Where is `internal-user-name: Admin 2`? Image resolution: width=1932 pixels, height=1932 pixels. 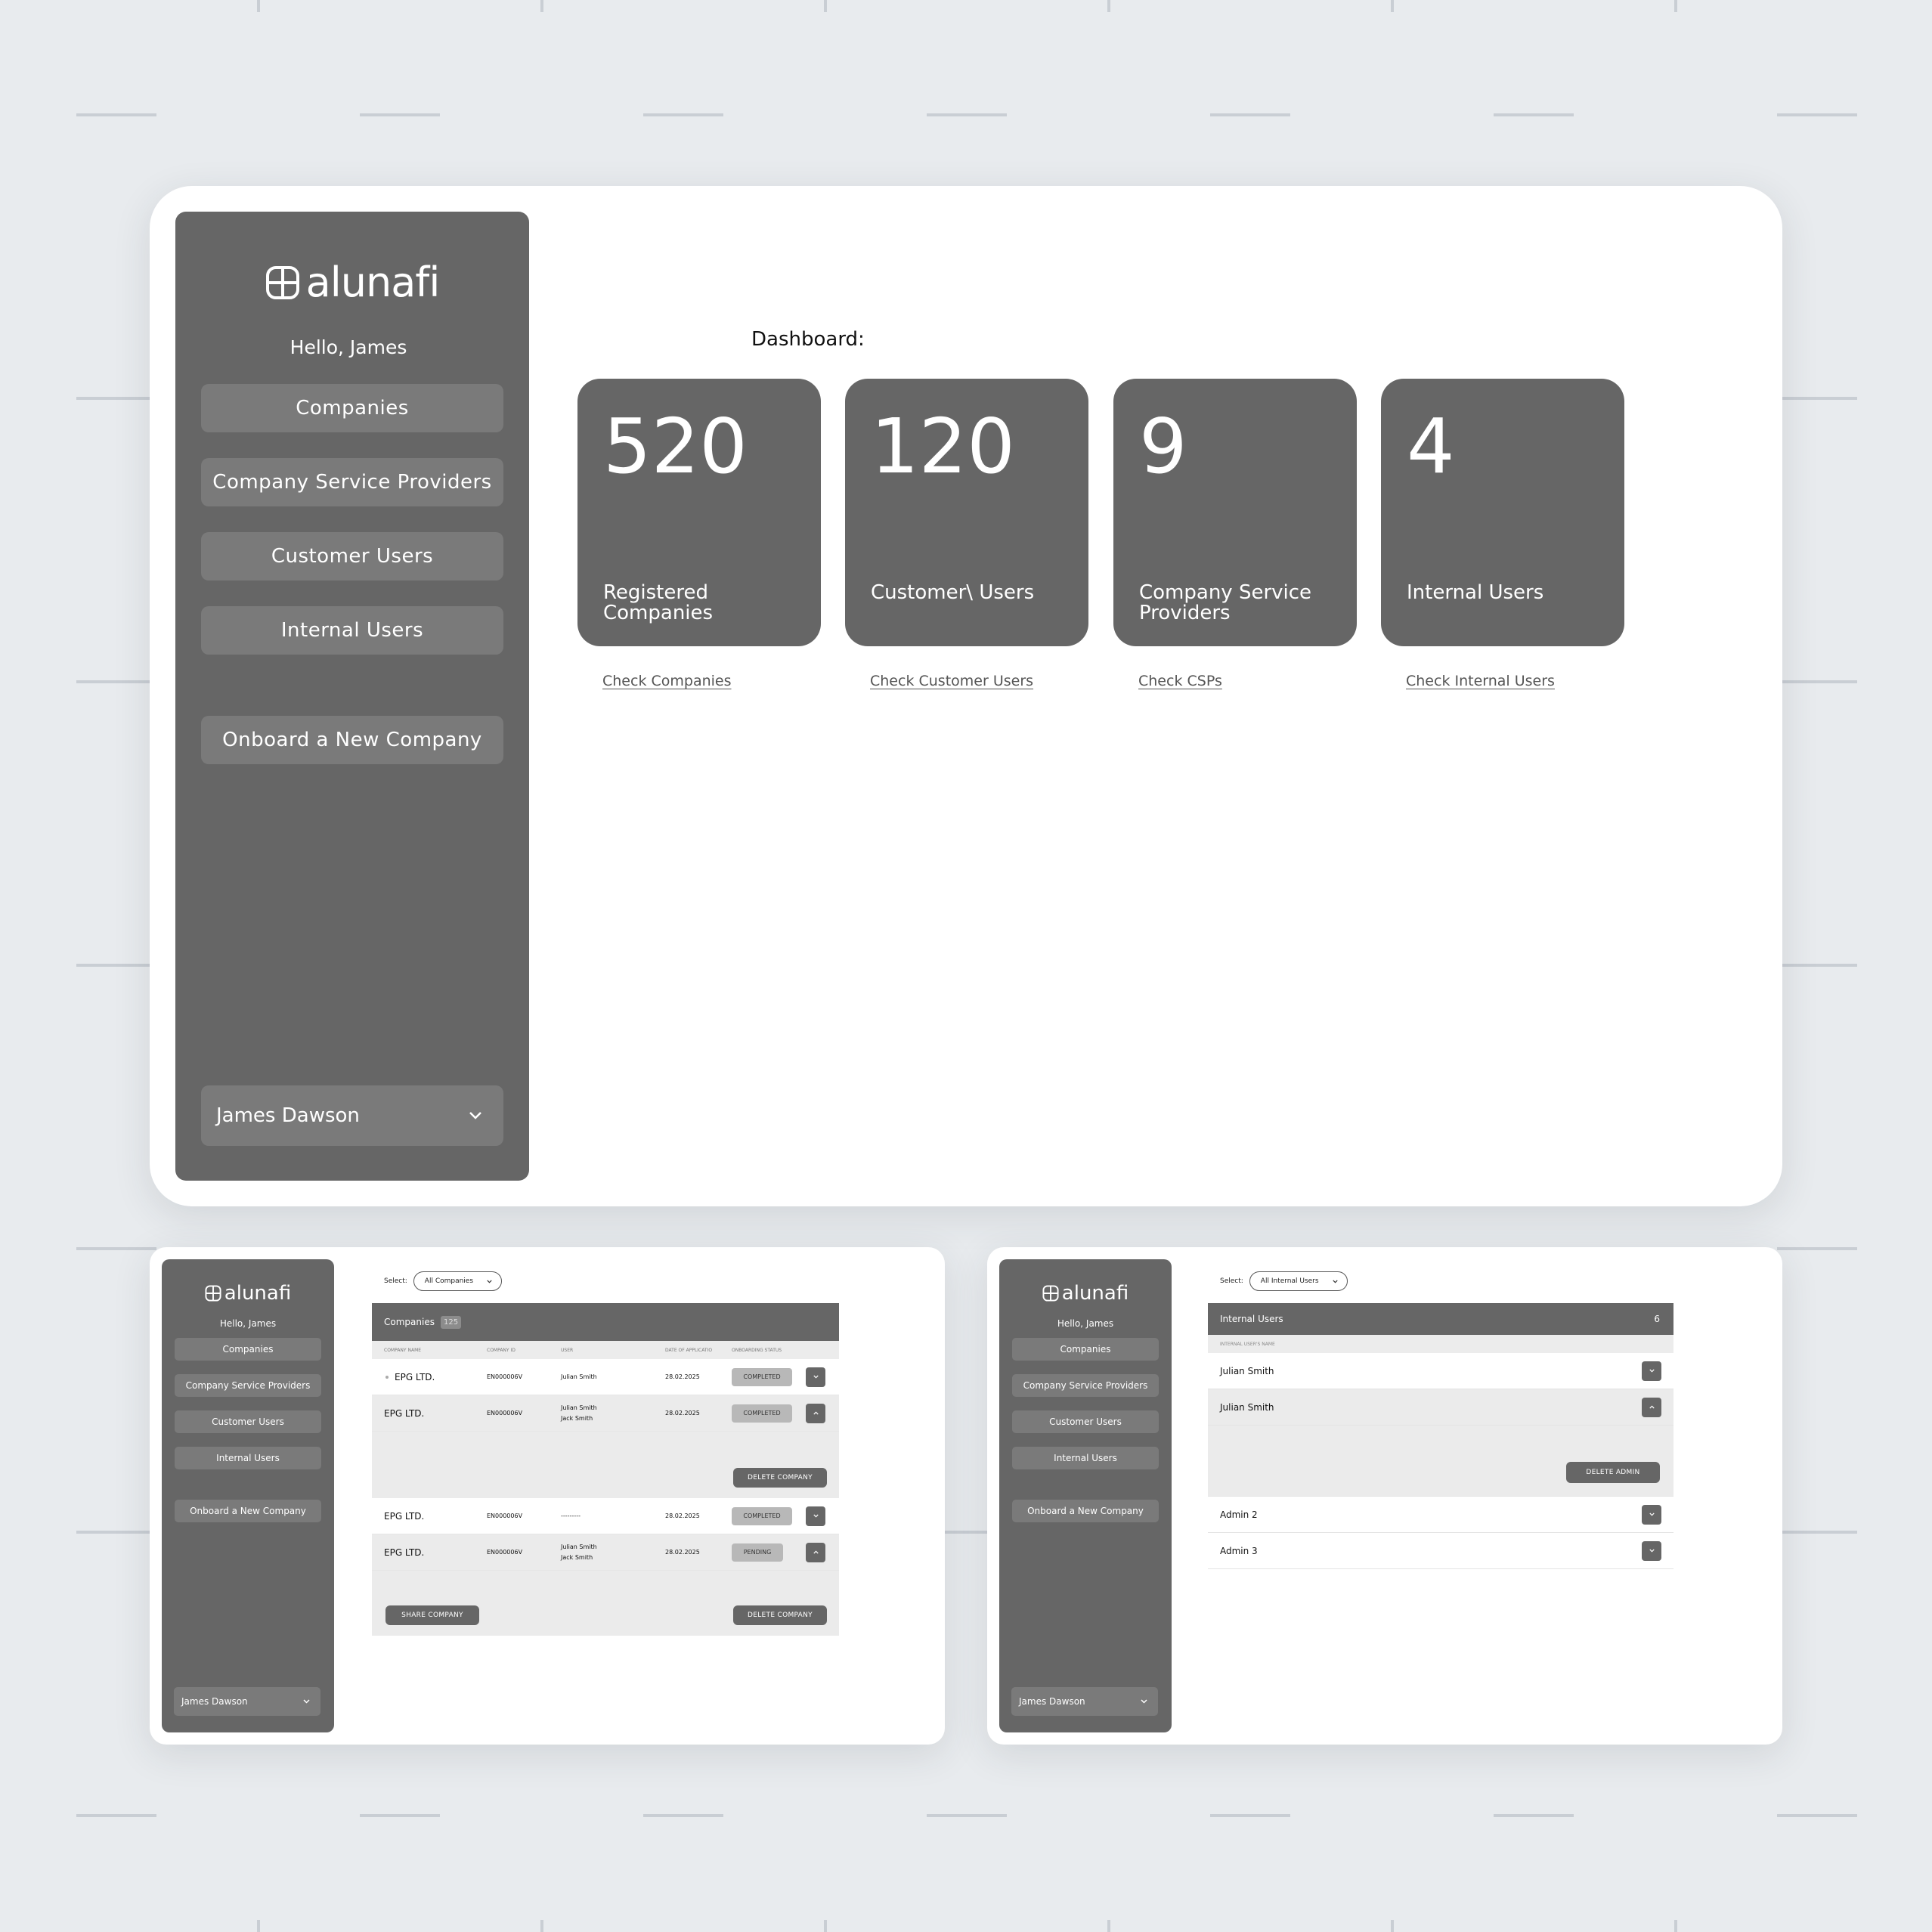
internal-user-name: Admin 2 is located at coordinates (1239, 1514).